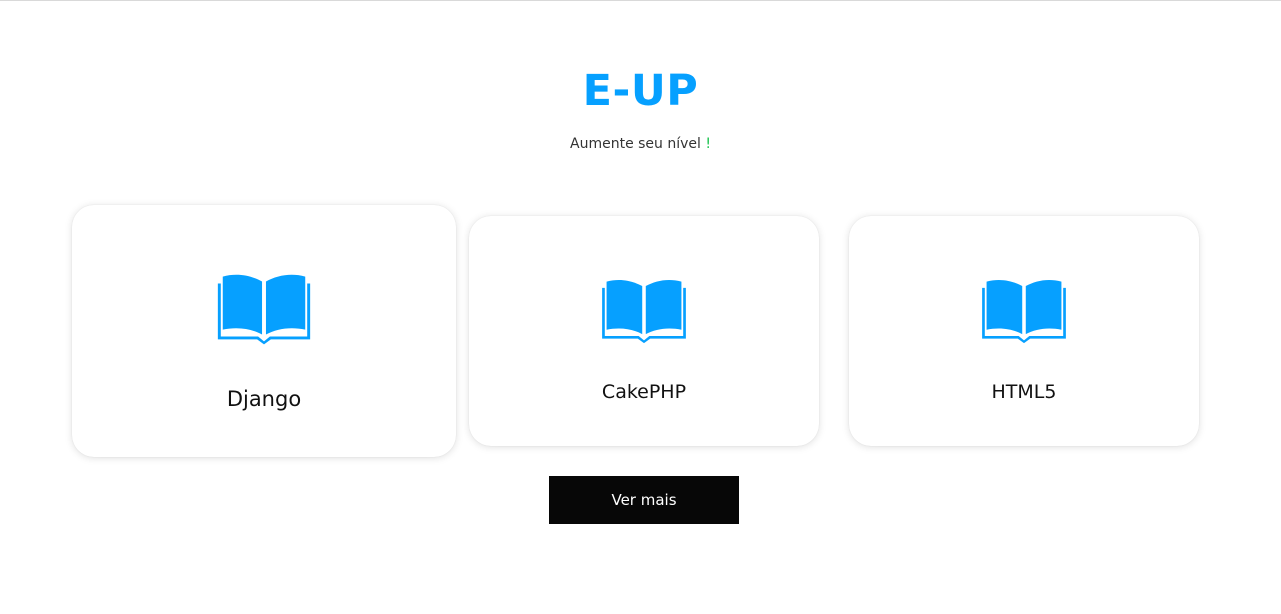 The image size is (1281, 614). Describe the element at coordinates (644, 392) in the screenshot. I see `course-card-label: CakePHP` at that location.